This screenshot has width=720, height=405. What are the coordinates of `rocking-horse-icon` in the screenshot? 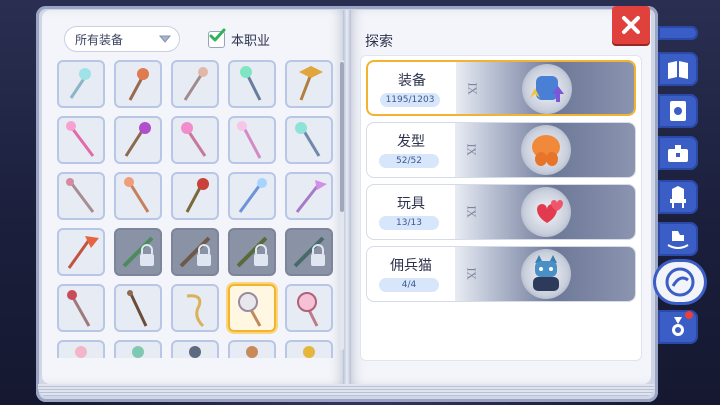 It's located at (678, 240).